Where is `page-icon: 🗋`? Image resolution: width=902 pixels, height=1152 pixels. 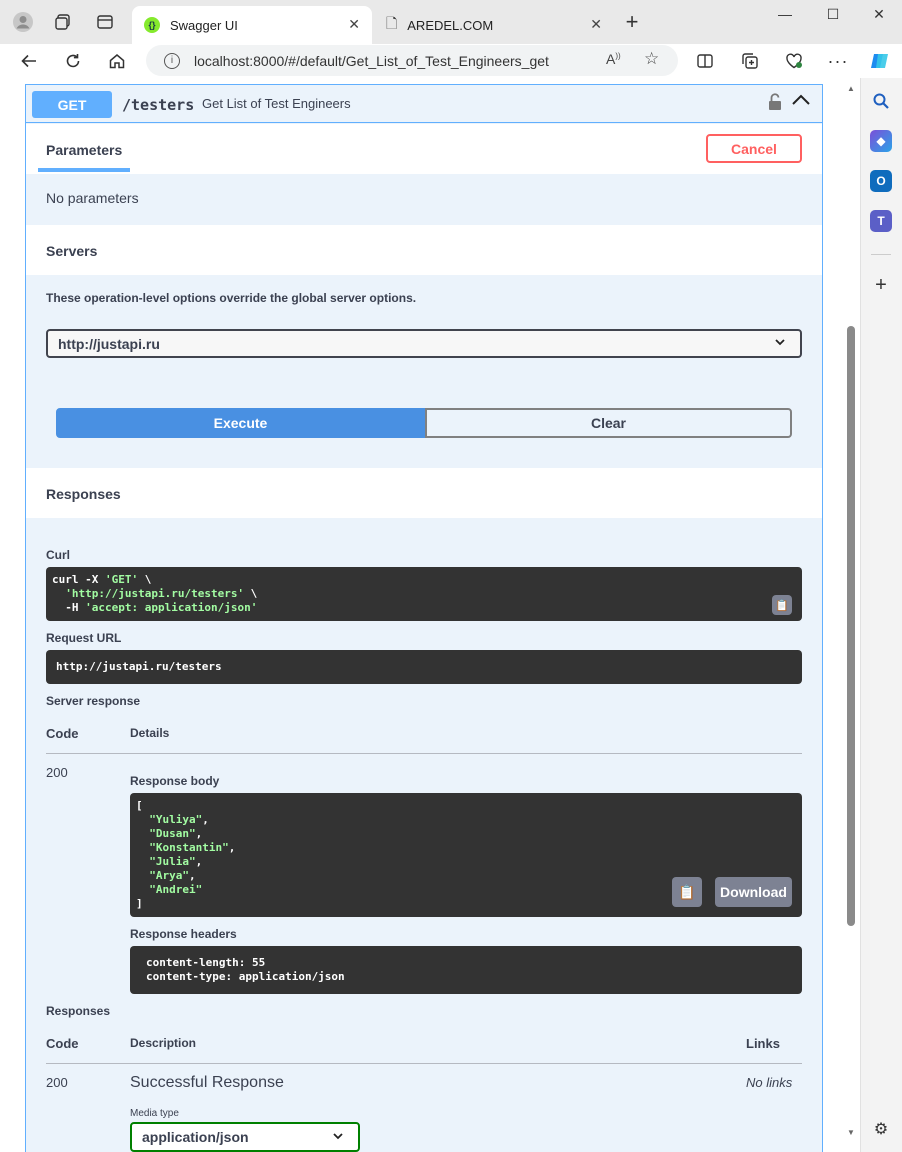
page-icon: 🗋 is located at coordinates (392, 23).